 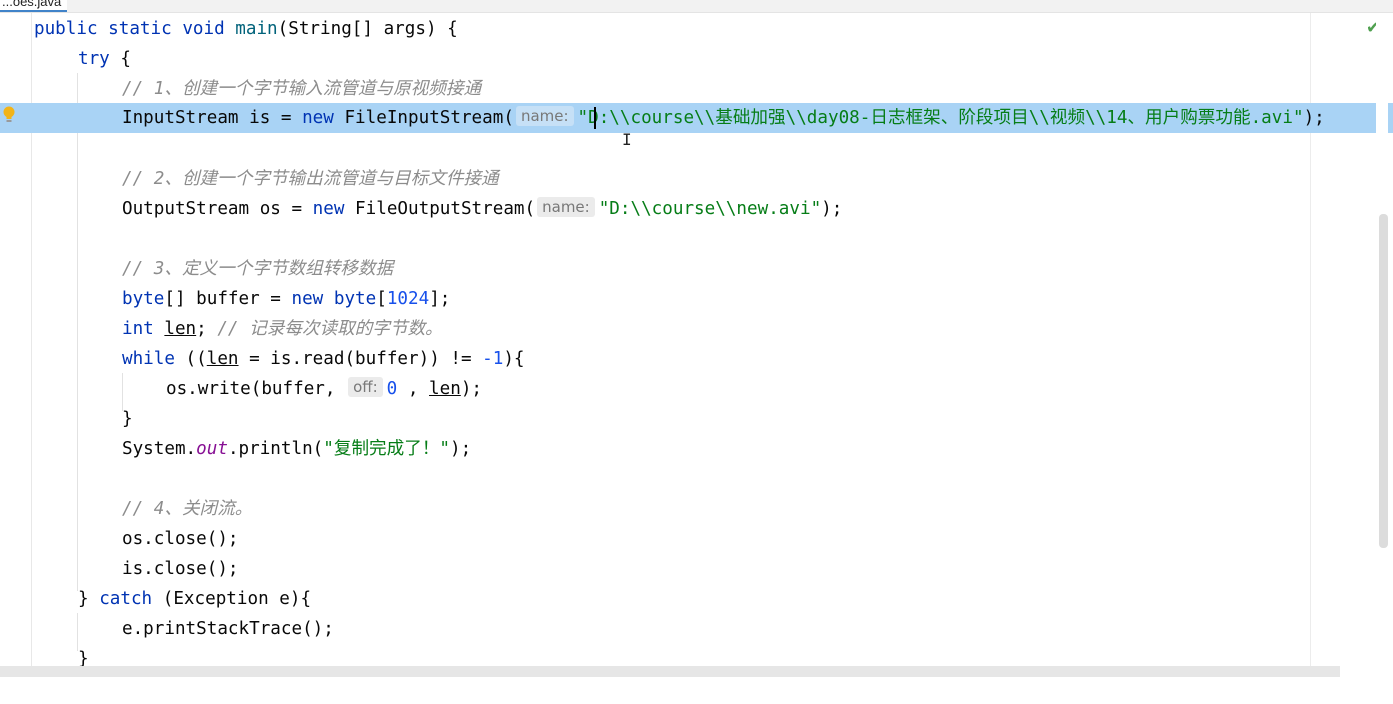 I want to click on code-text: (String[] args) {, so click(x=367, y=29).